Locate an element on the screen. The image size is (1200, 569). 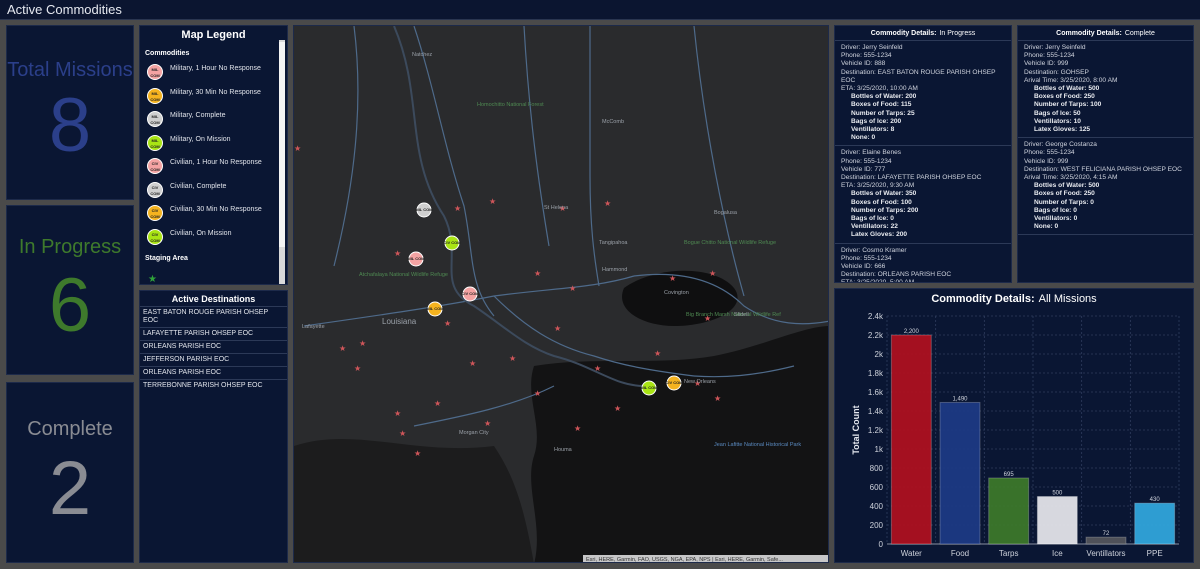
y-tick-label: 600 is located at coordinates (877, 487).